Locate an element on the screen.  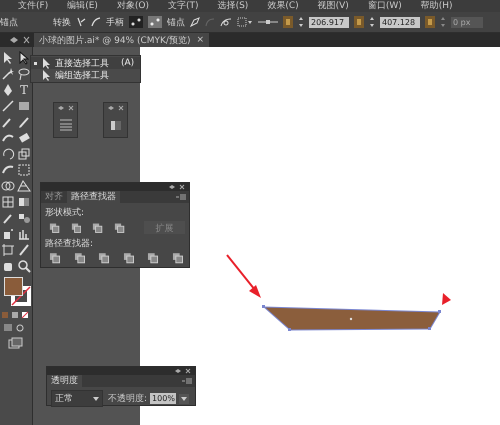
rectangle-icon is located at coordinates (24, 106).